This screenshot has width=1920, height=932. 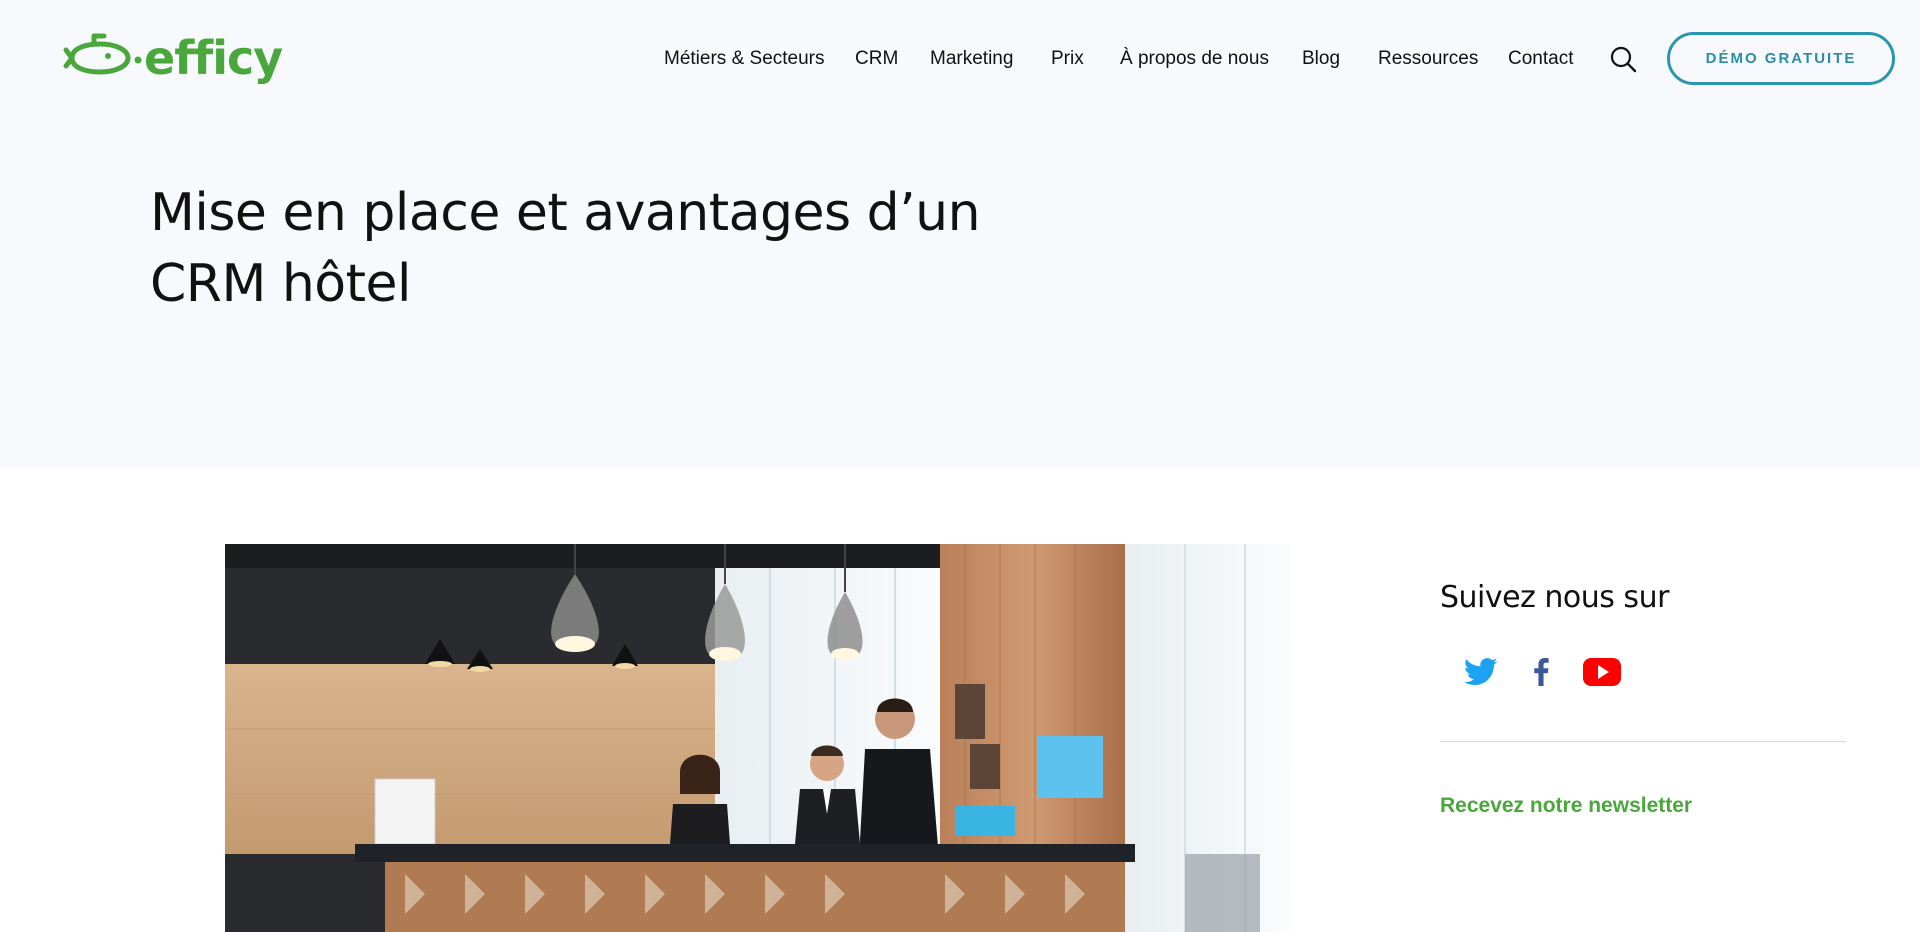 What do you see at coordinates (1643, 741) in the screenshot?
I see `sidebar-divider` at bounding box center [1643, 741].